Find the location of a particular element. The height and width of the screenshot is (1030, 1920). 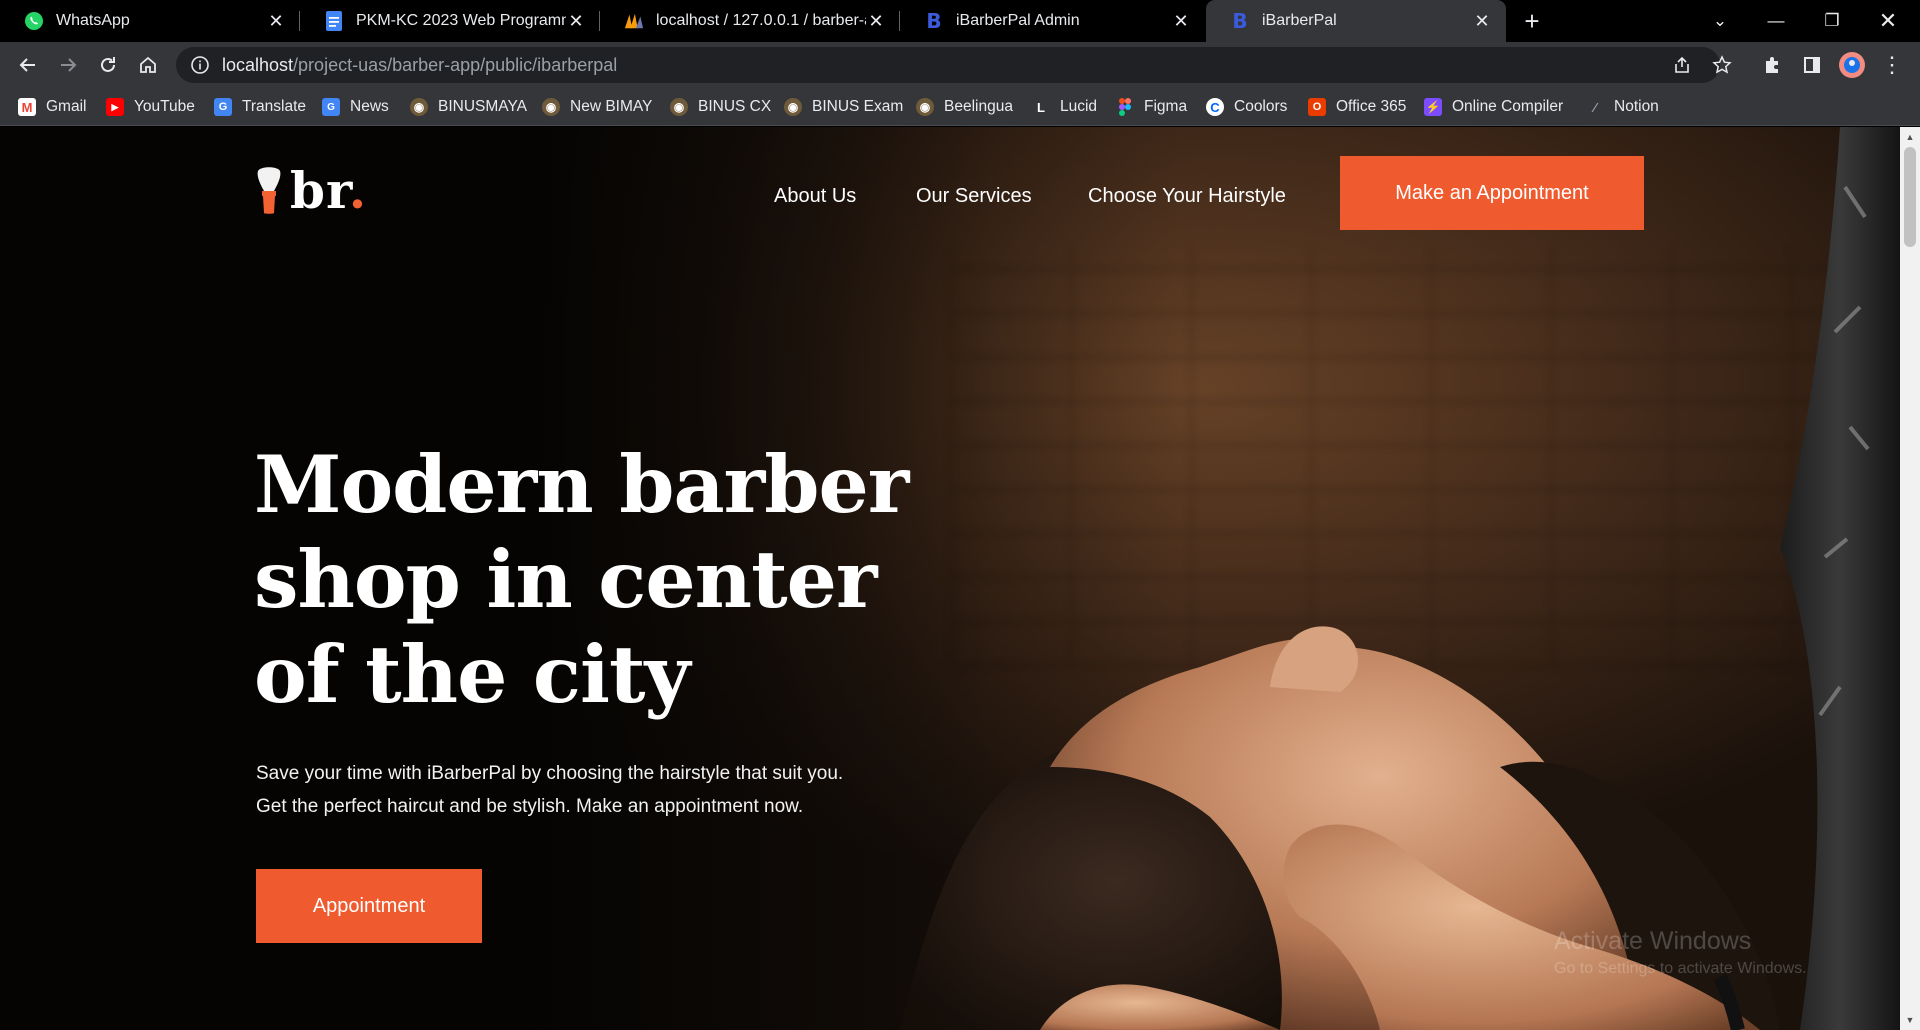

bookmark-label: Notion is located at coordinates (1636, 106).